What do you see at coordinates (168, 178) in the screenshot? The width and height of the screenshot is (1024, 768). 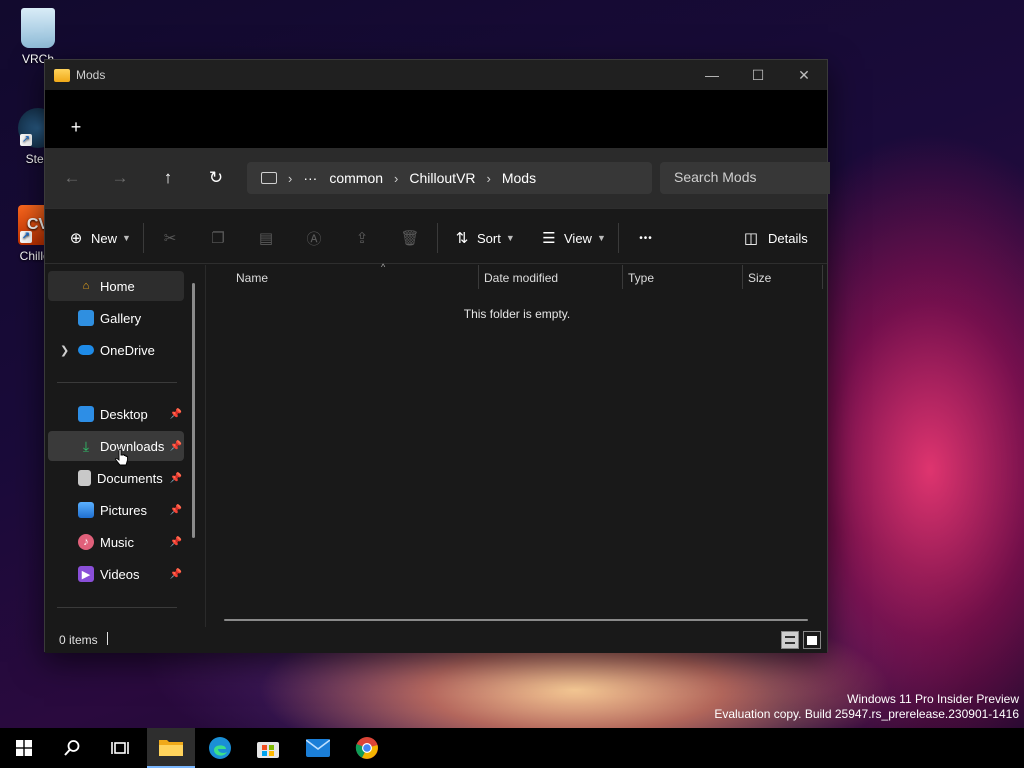 I see `up-button: ↑` at bounding box center [168, 178].